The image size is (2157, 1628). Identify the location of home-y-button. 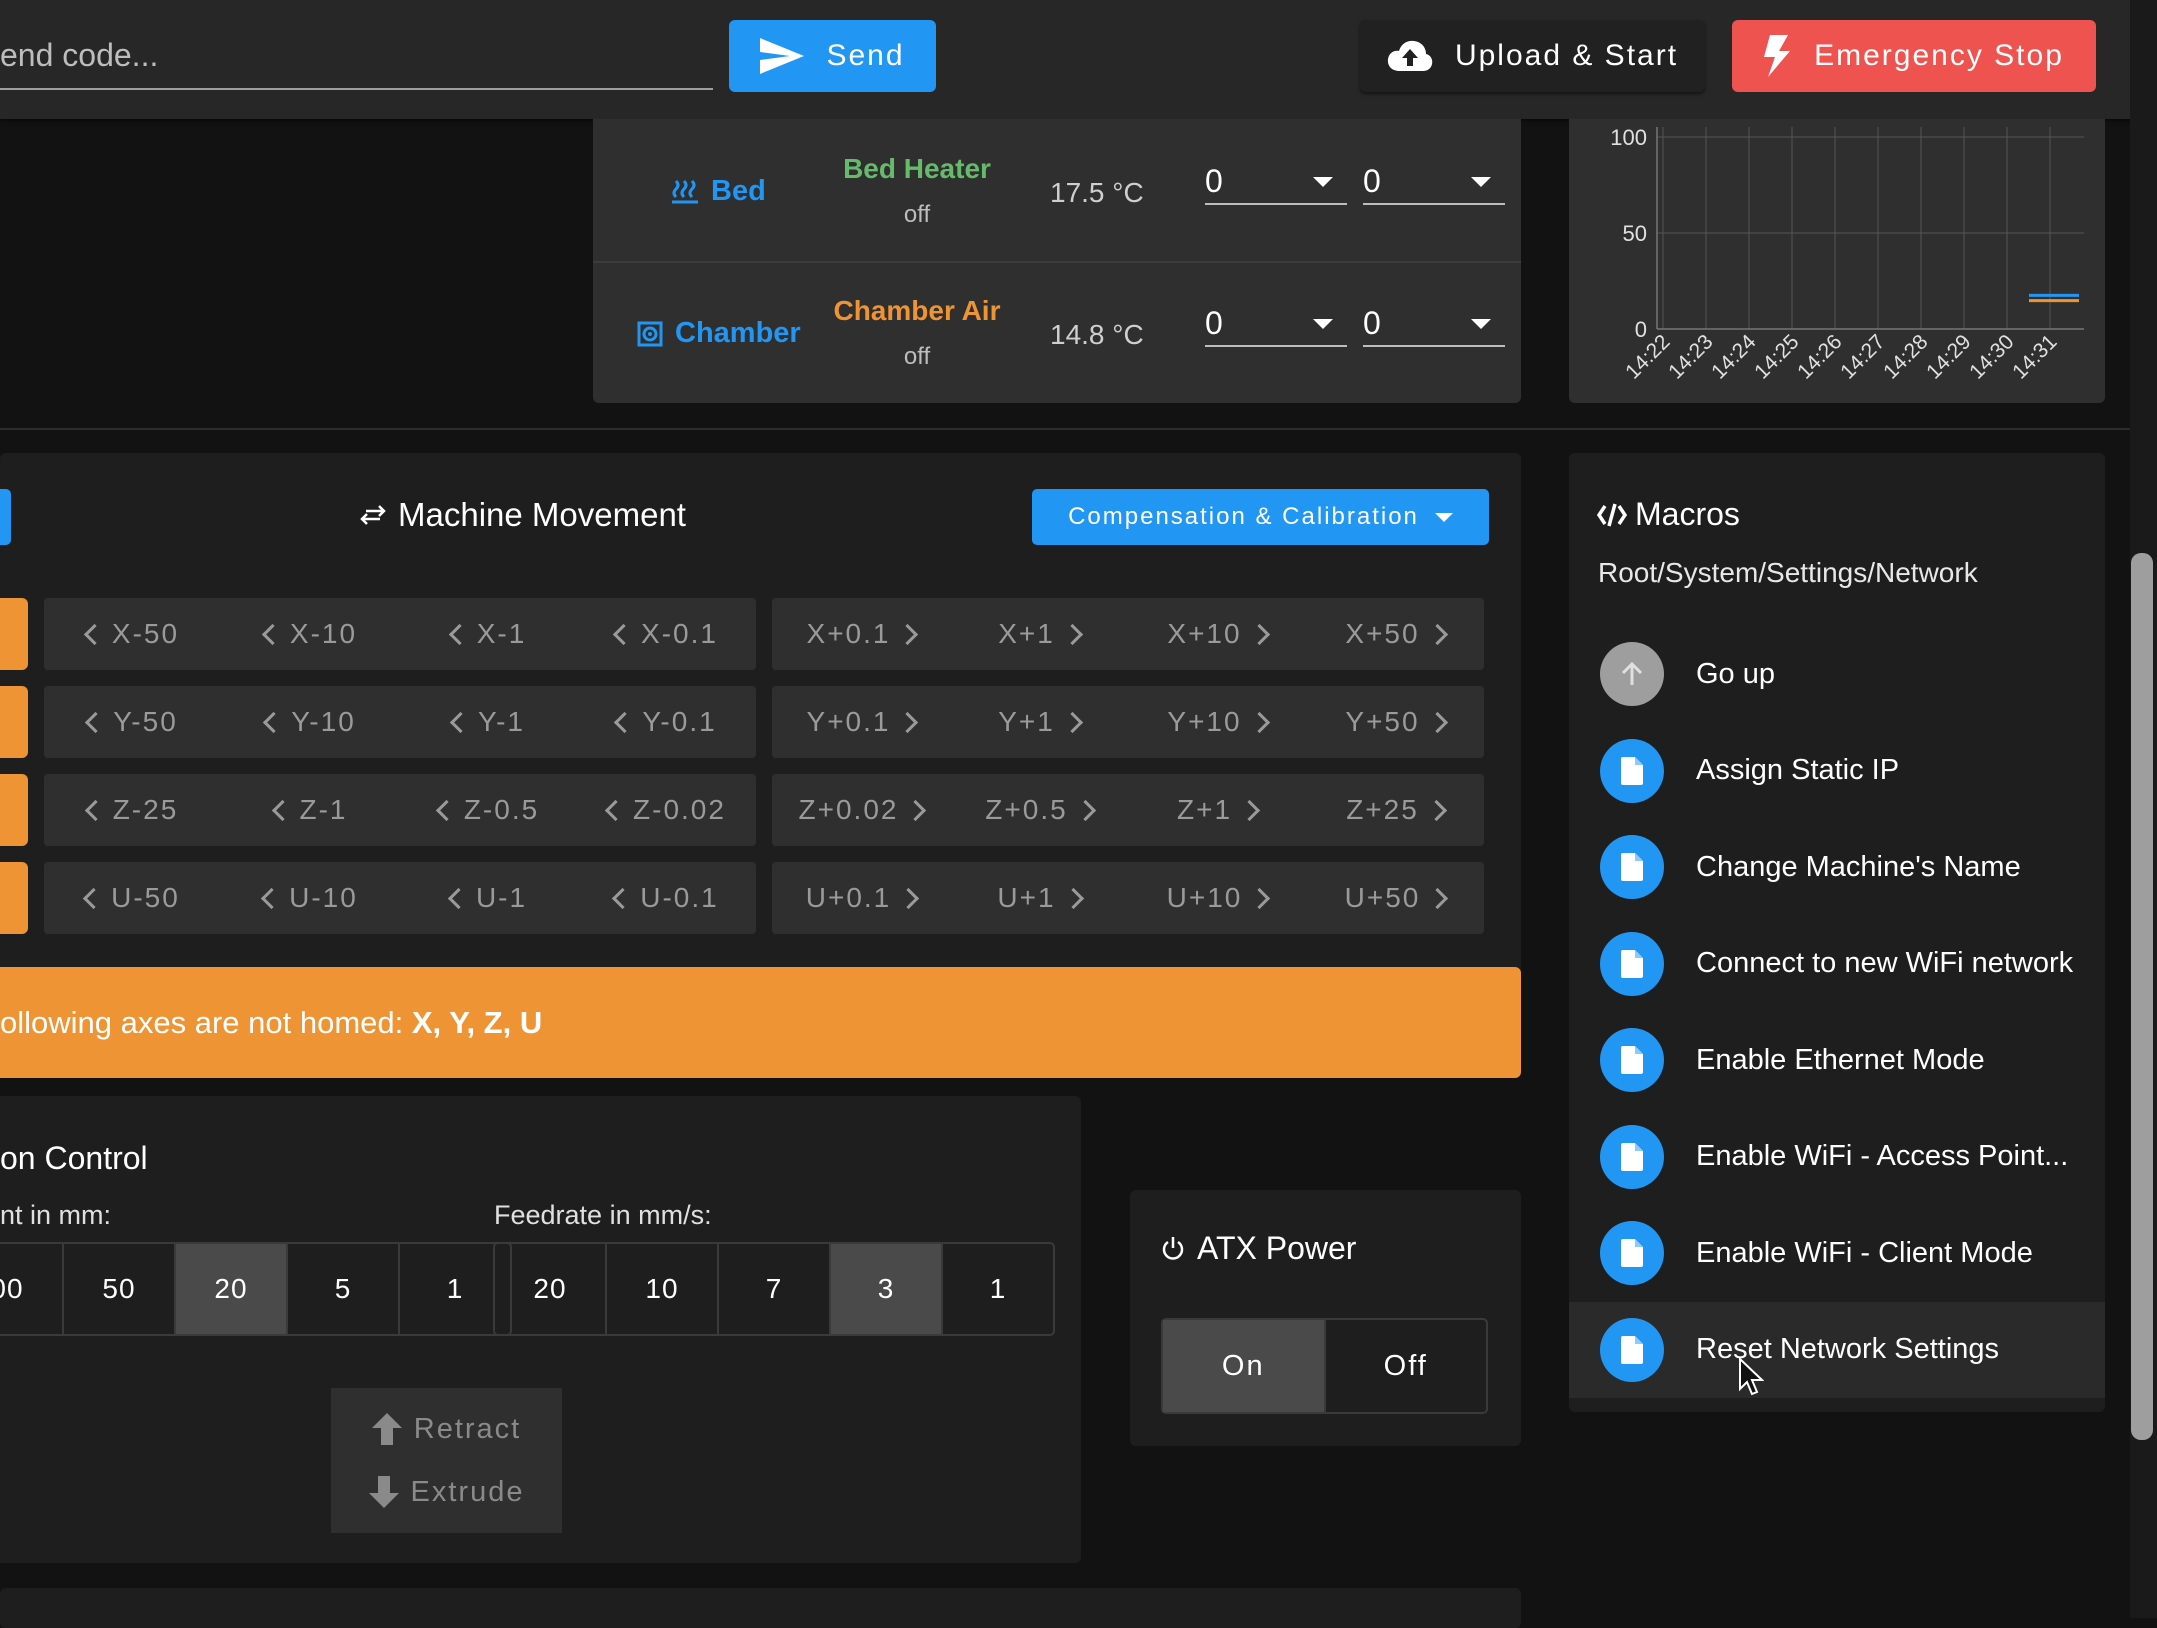
(14, 722).